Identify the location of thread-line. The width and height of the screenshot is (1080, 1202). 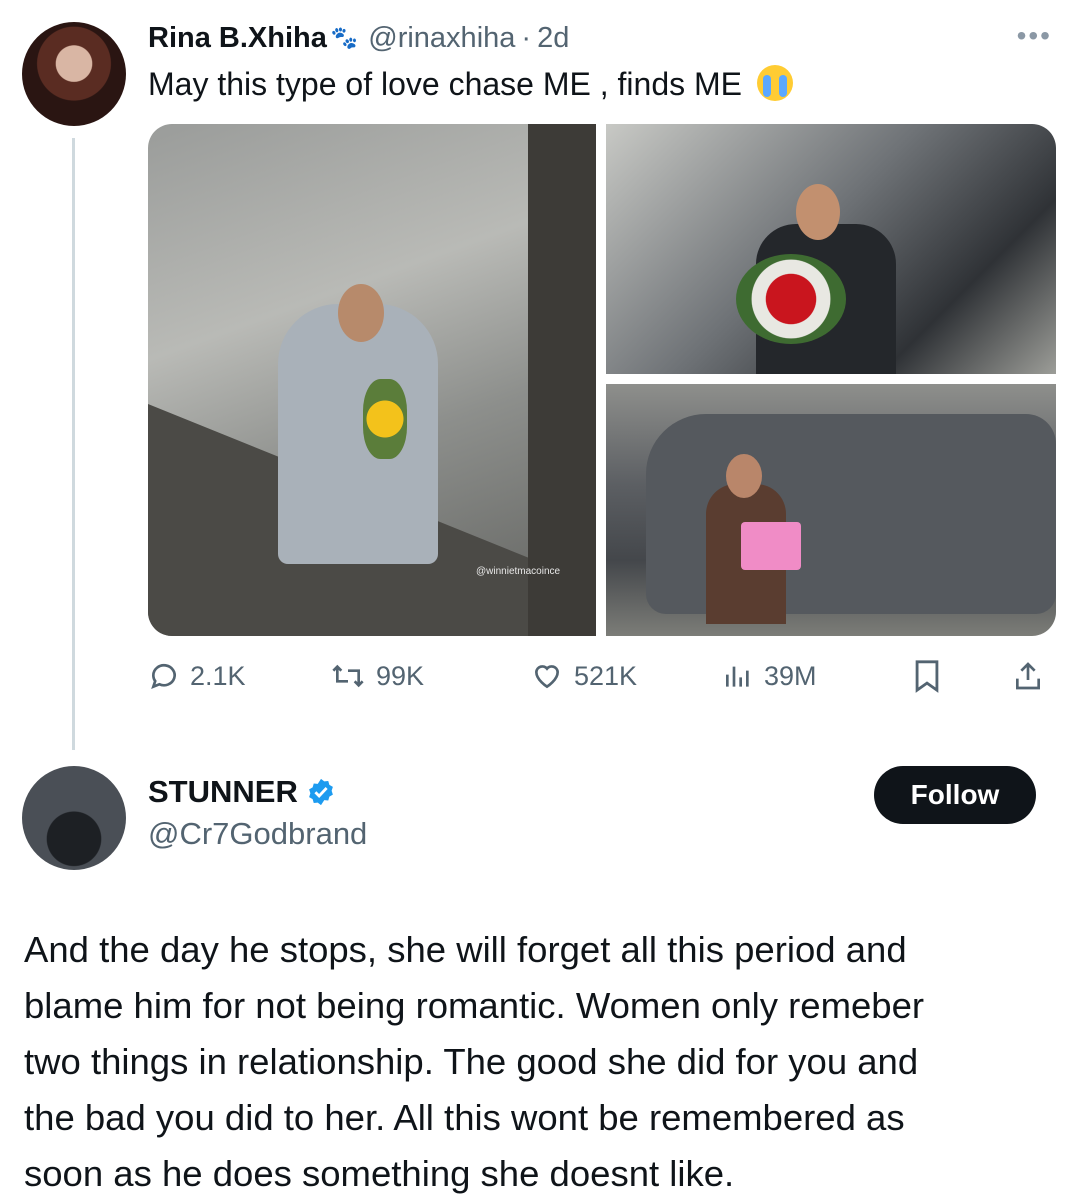
(73, 444).